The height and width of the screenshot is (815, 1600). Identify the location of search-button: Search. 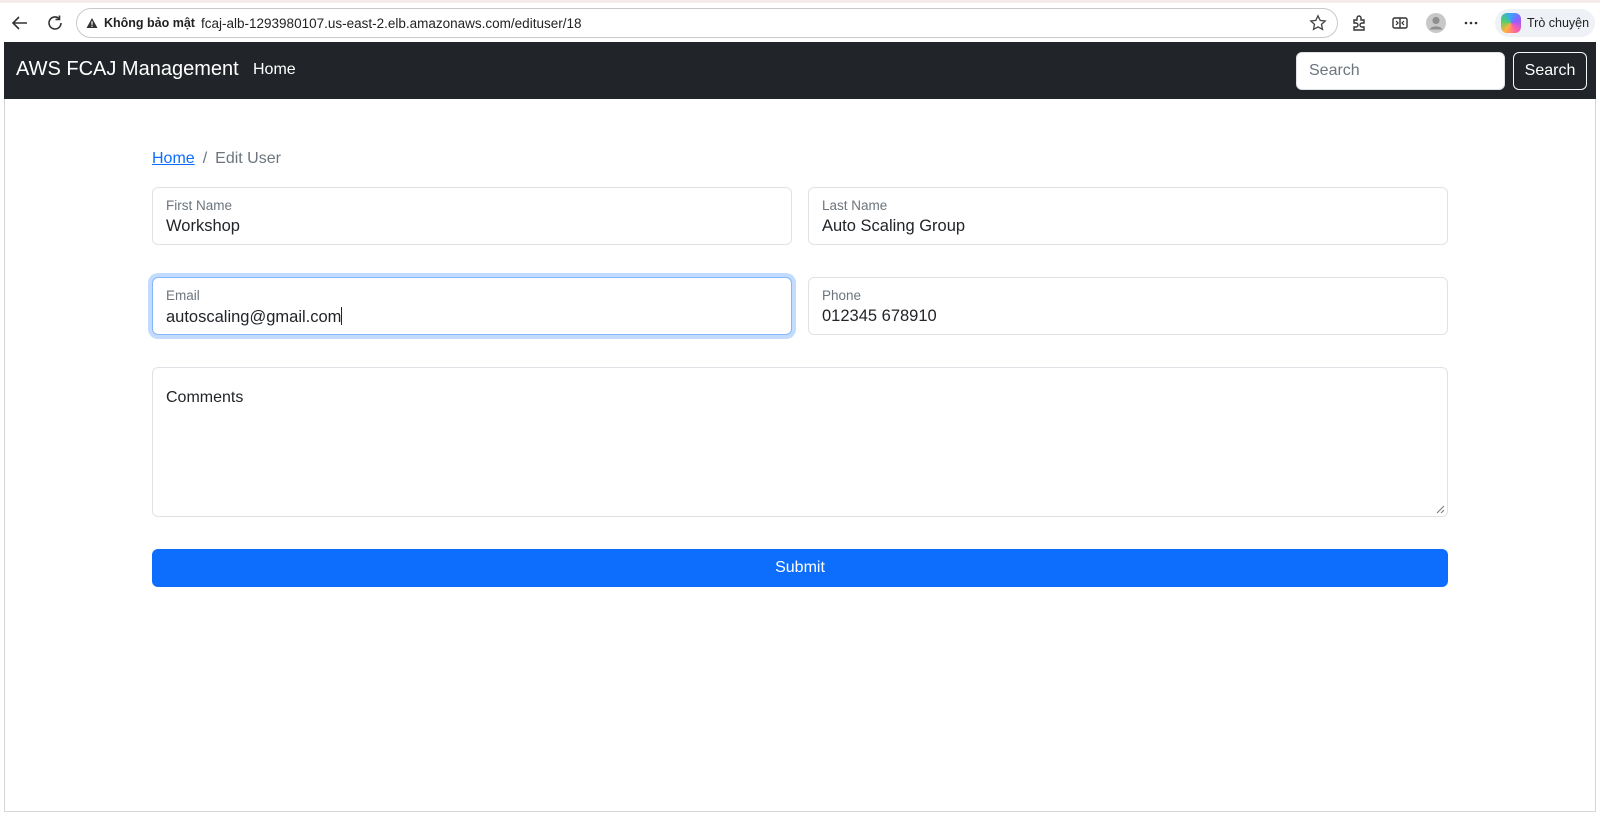
(1550, 71).